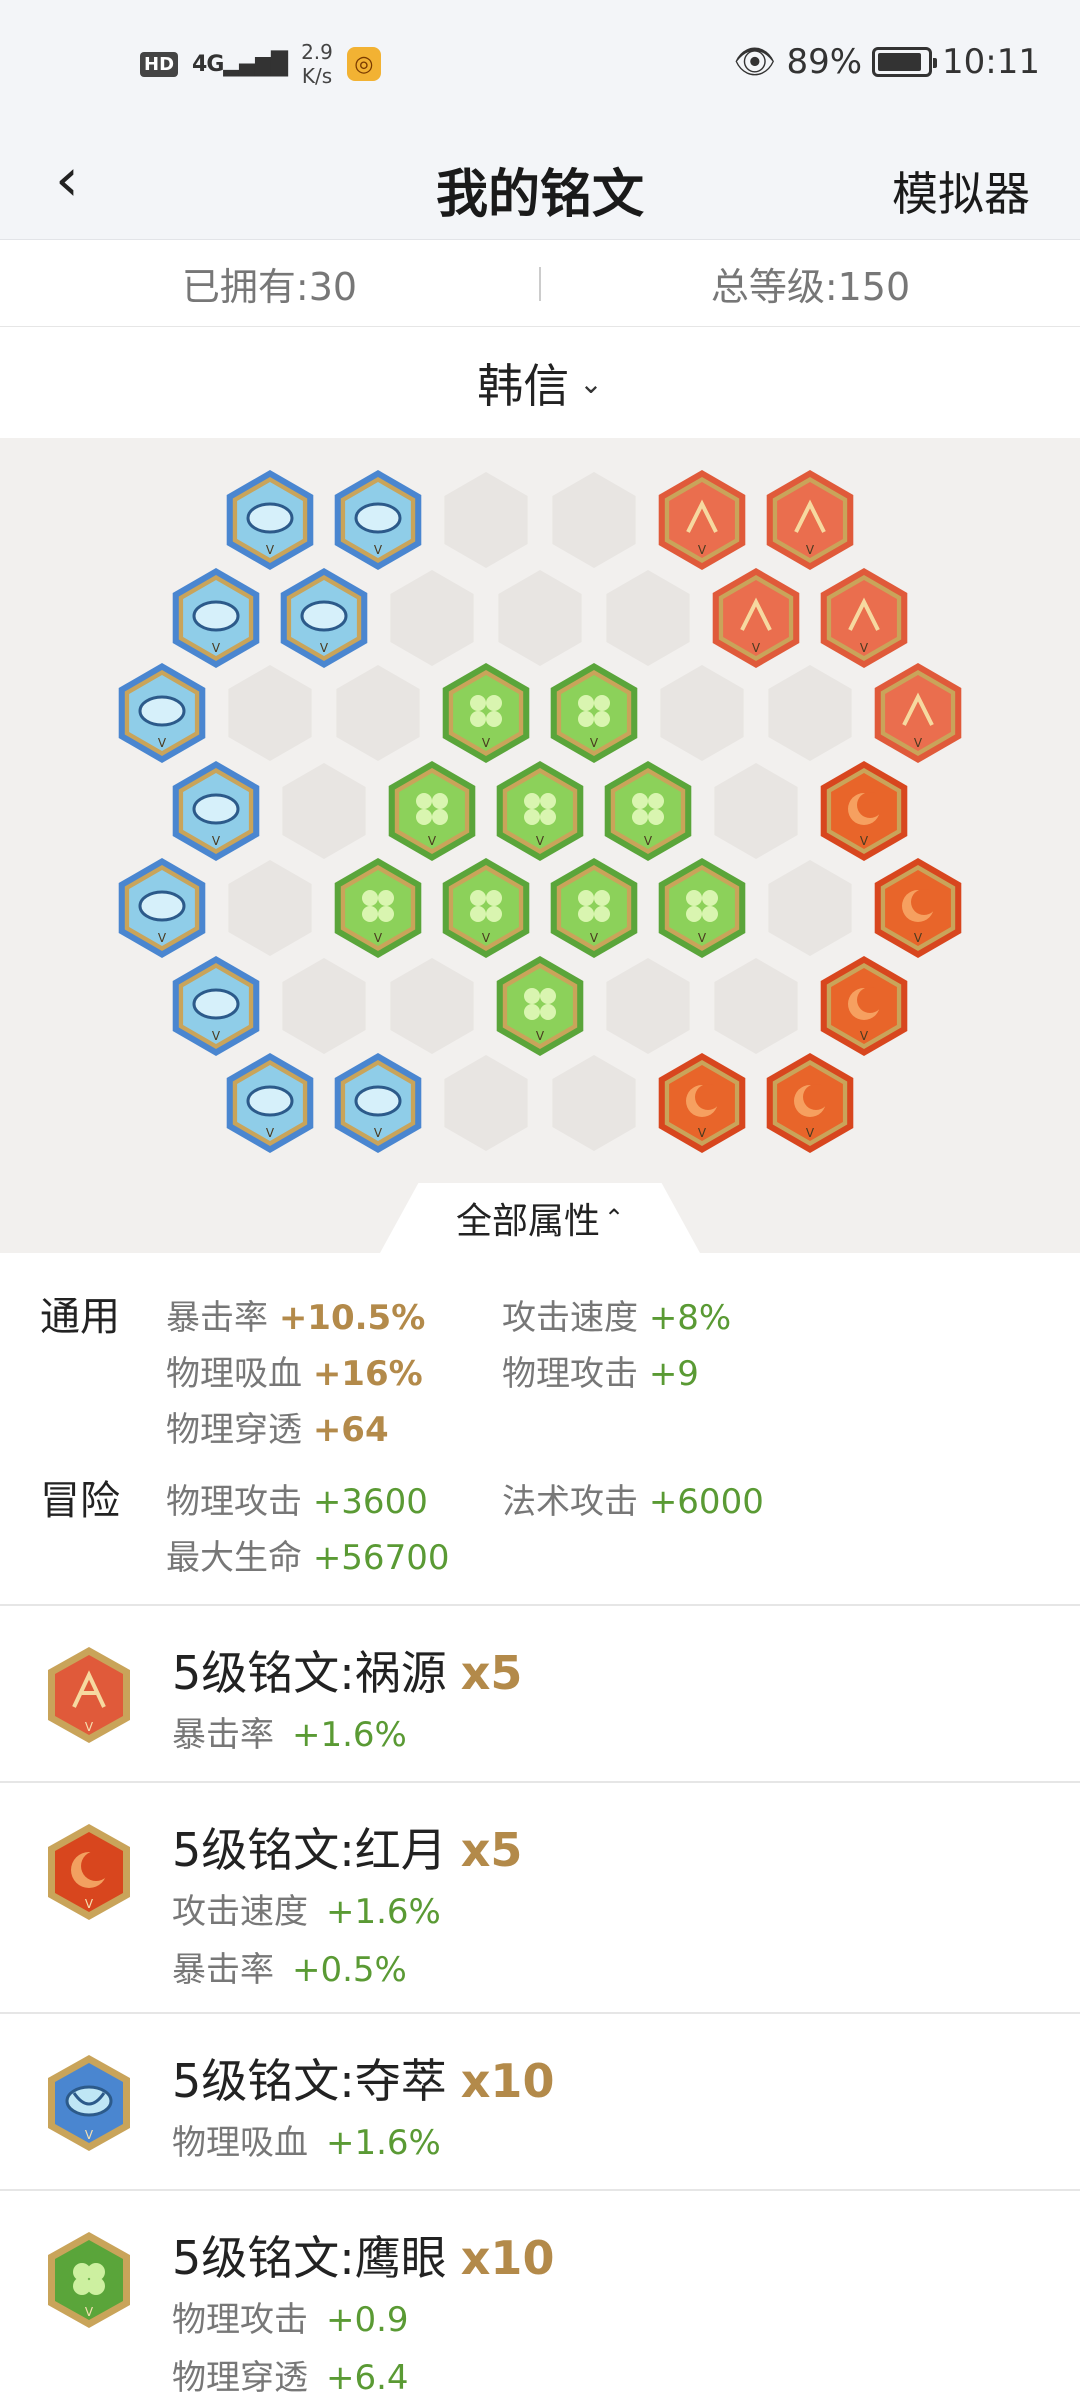 Image resolution: width=1080 pixels, height=2400 pixels. I want to click on all-attributes-toggle: 全部属性 ⌃, so click(540, 1218).